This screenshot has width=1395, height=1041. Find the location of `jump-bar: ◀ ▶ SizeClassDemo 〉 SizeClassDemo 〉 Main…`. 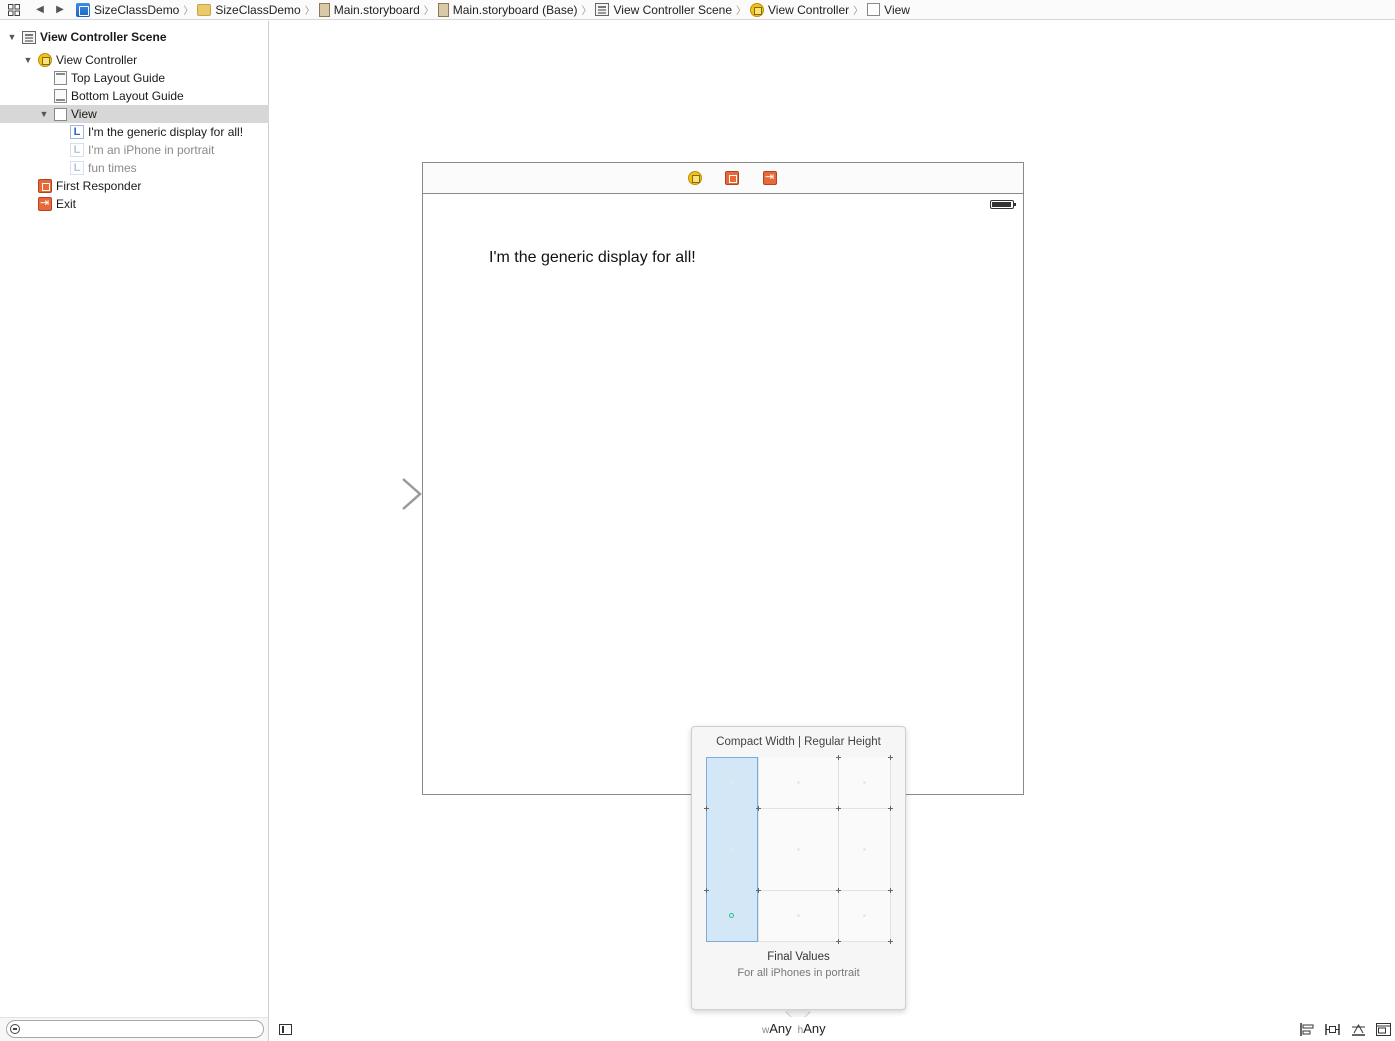

jump-bar: ◀ ▶ SizeClassDemo 〉 SizeClassDemo 〉 Main… is located at coordinates (697, 10).